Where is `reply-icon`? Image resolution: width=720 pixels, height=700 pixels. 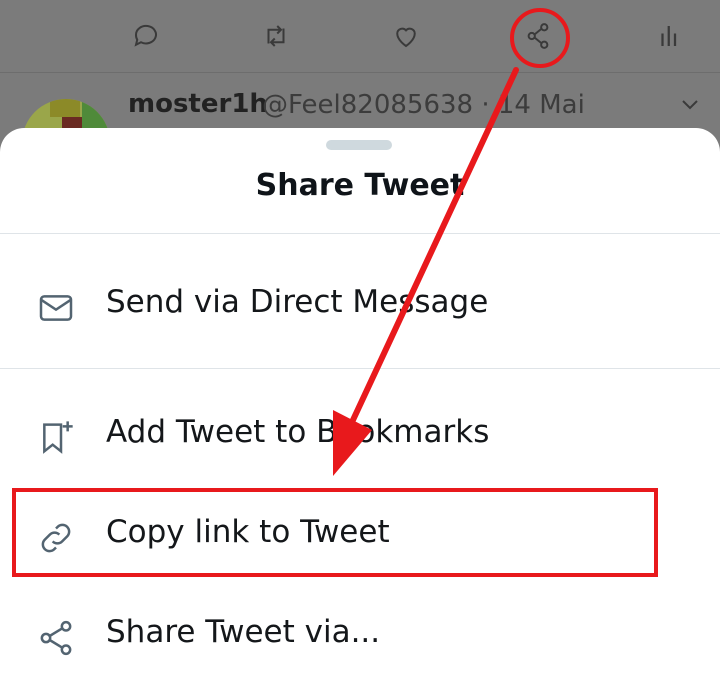 reply-icon is located at coordinates (146, 36).